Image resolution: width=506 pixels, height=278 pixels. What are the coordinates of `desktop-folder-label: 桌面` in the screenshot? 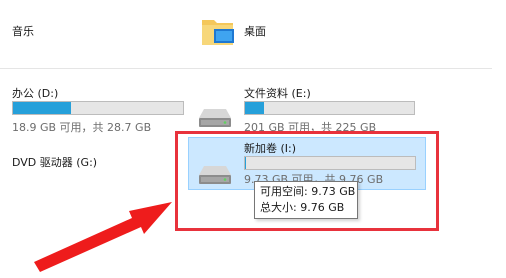 It's located at (255, 31).